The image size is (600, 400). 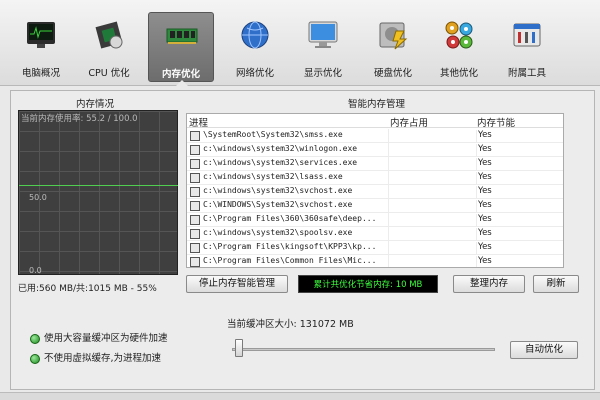 What do you see at coordinates (198, 122) in the screenshot?
I see `column-header-process: 进程` at bounding box center [198, 122].